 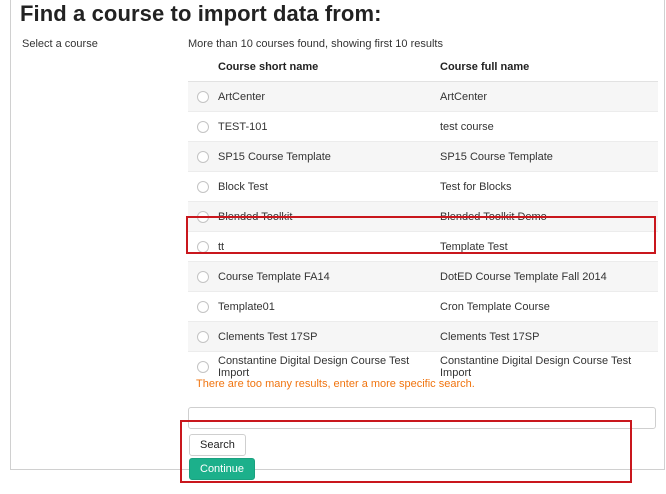 I want to click on course-full-name: Clements Test 17SP, so click(x=549, y=336).